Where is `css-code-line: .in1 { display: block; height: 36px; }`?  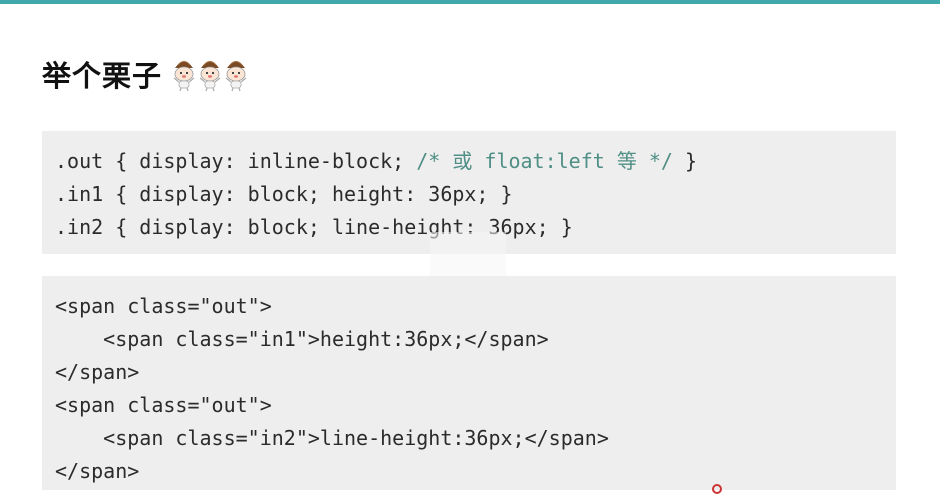 css-code-line: .in1 { display: block; height: 36px; } is located at coordinates (469, 194).